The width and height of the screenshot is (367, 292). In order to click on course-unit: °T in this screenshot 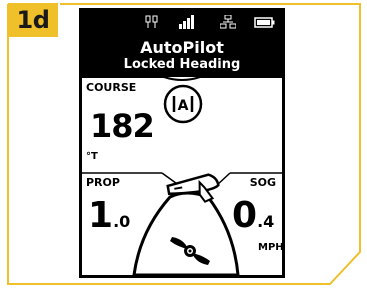, I will do `click(92, 156)`.